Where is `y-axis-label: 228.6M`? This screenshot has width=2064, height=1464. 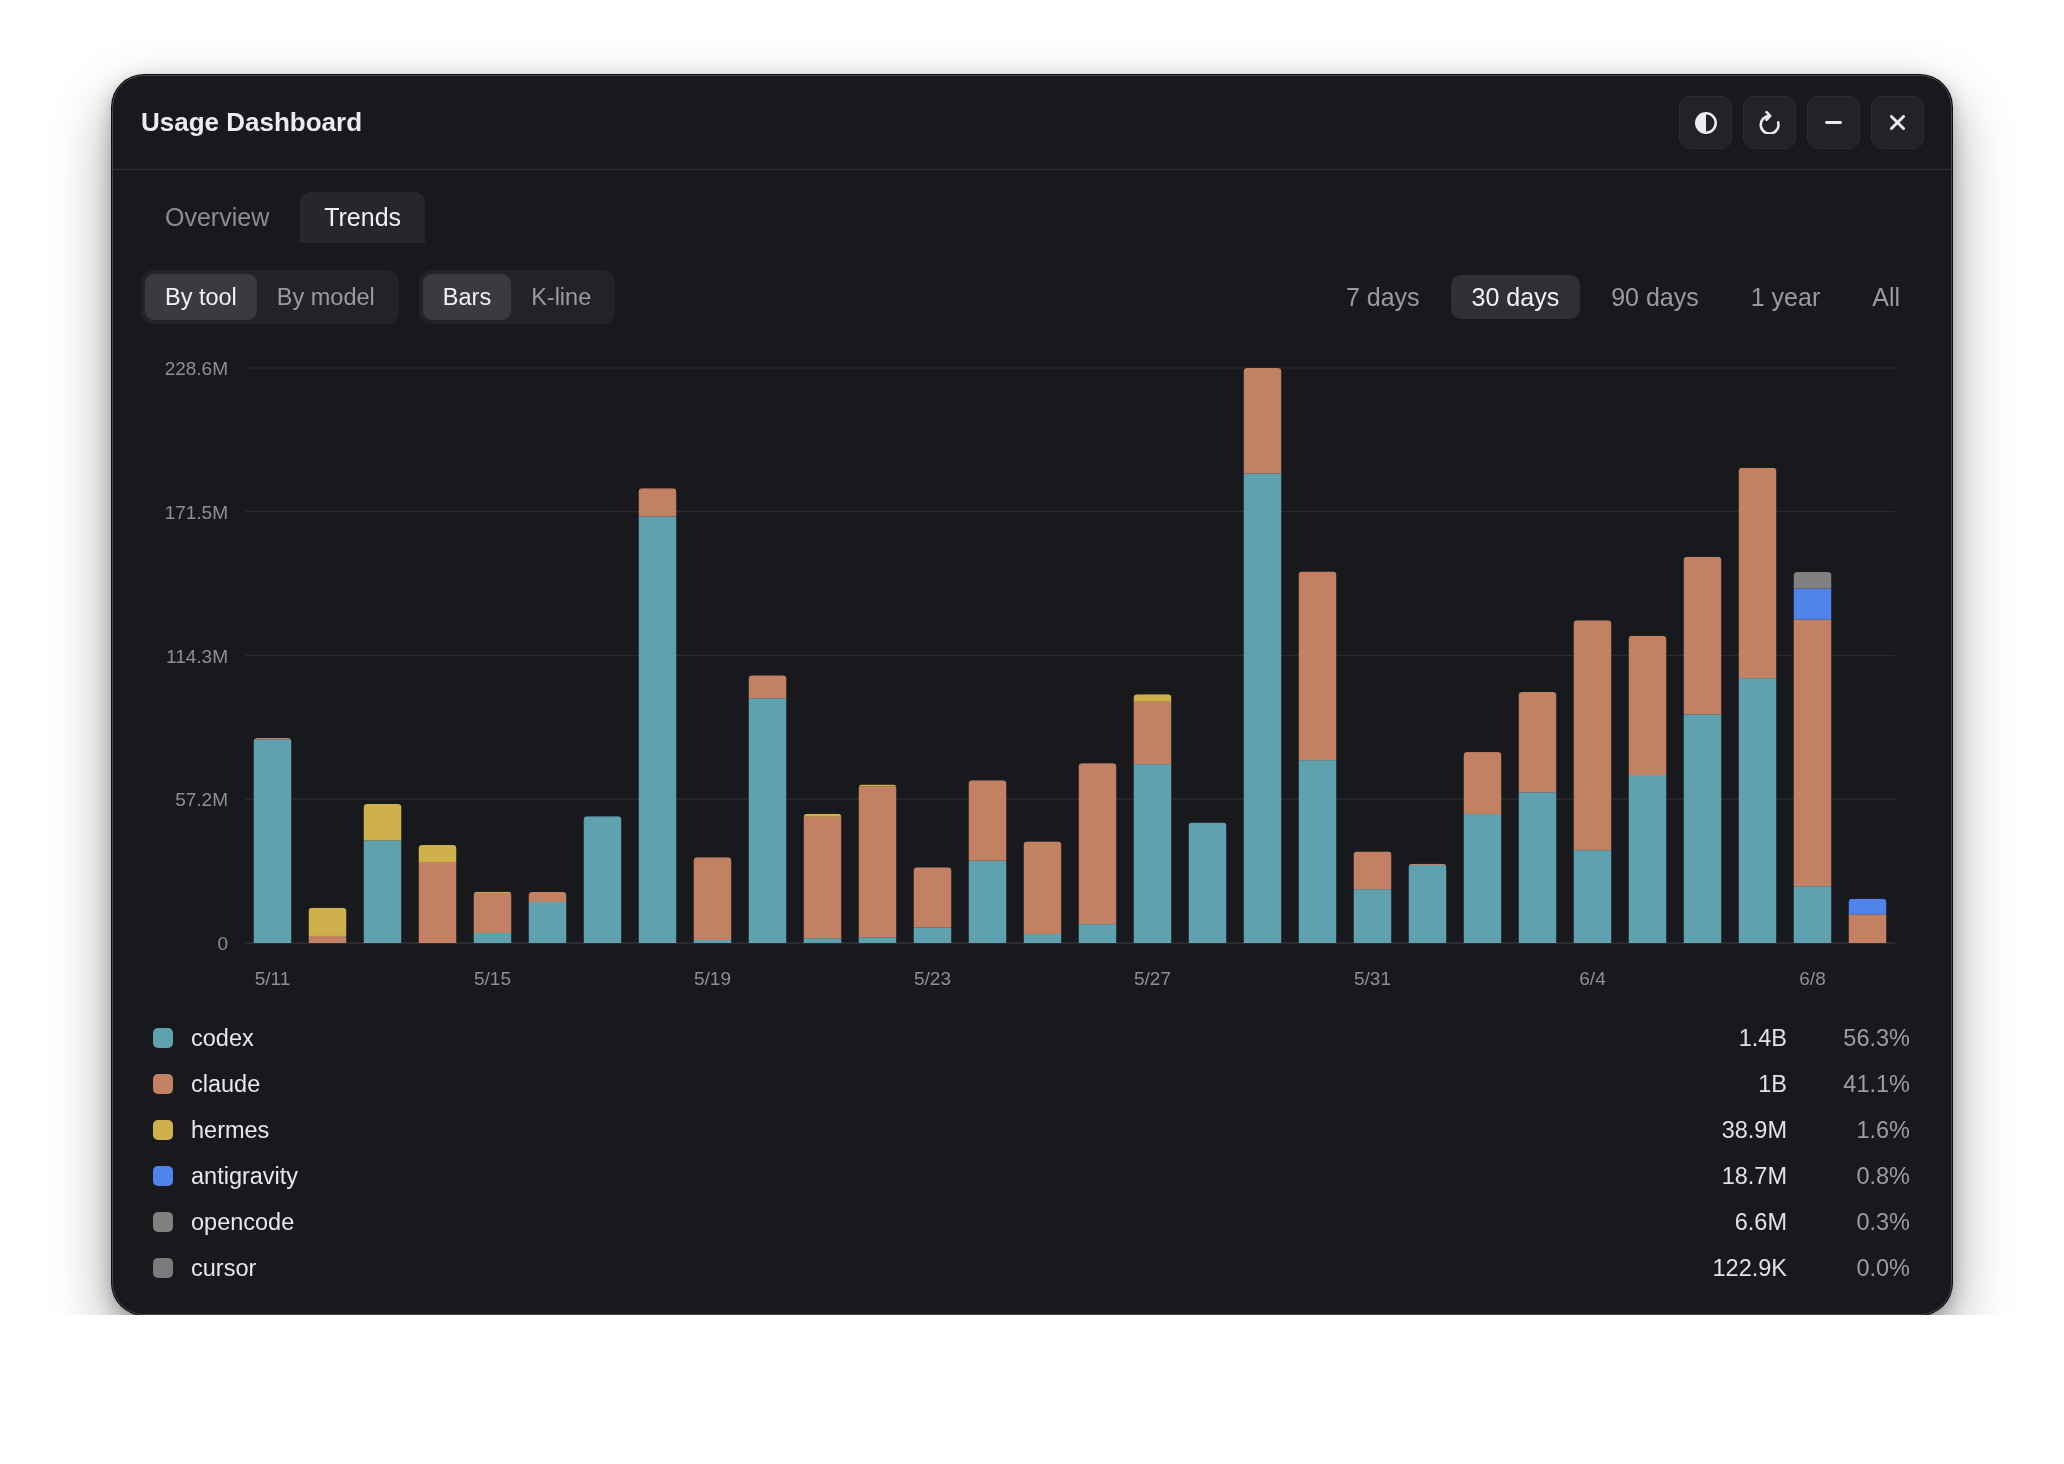 y-axis-label: 228.6M is located at coordinates (196, 368).